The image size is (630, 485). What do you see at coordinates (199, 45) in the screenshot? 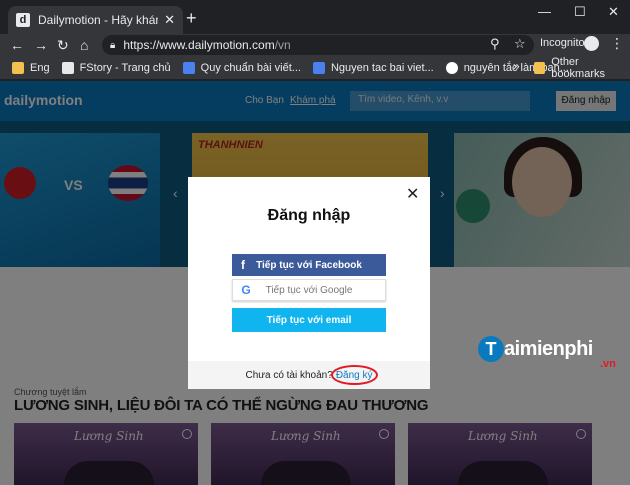
I see `url-host: https://www.dailymotion.com` at bounding box center [199, 45].